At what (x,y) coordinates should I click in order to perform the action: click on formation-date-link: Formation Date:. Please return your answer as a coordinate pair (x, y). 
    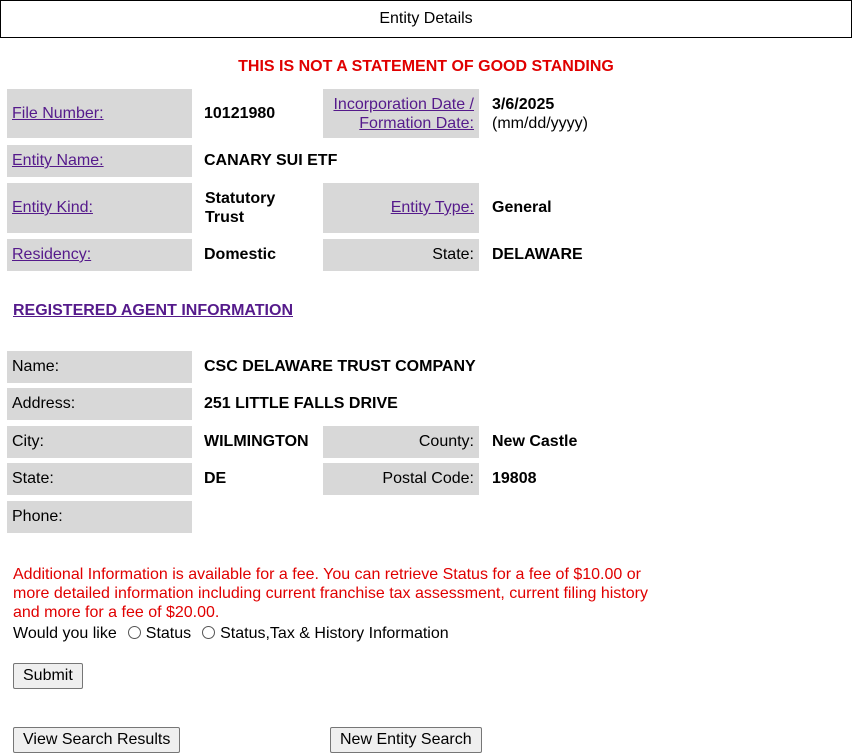
    Looking at the image, I should click on (416, 123).